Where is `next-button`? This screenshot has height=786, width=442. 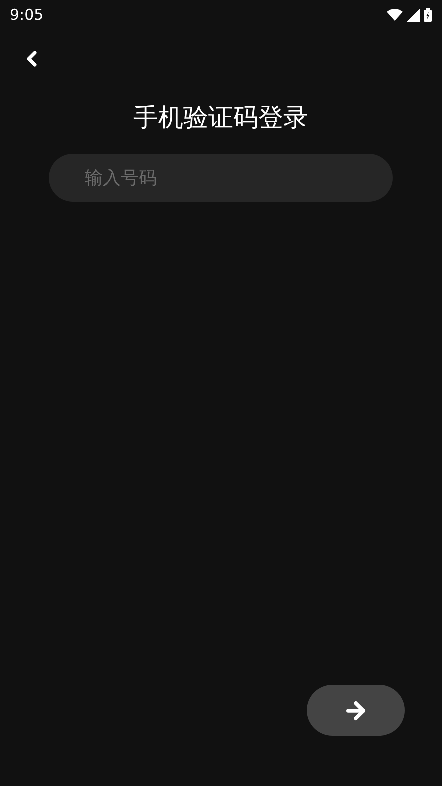 next-button is located at coordinates (356, 710).